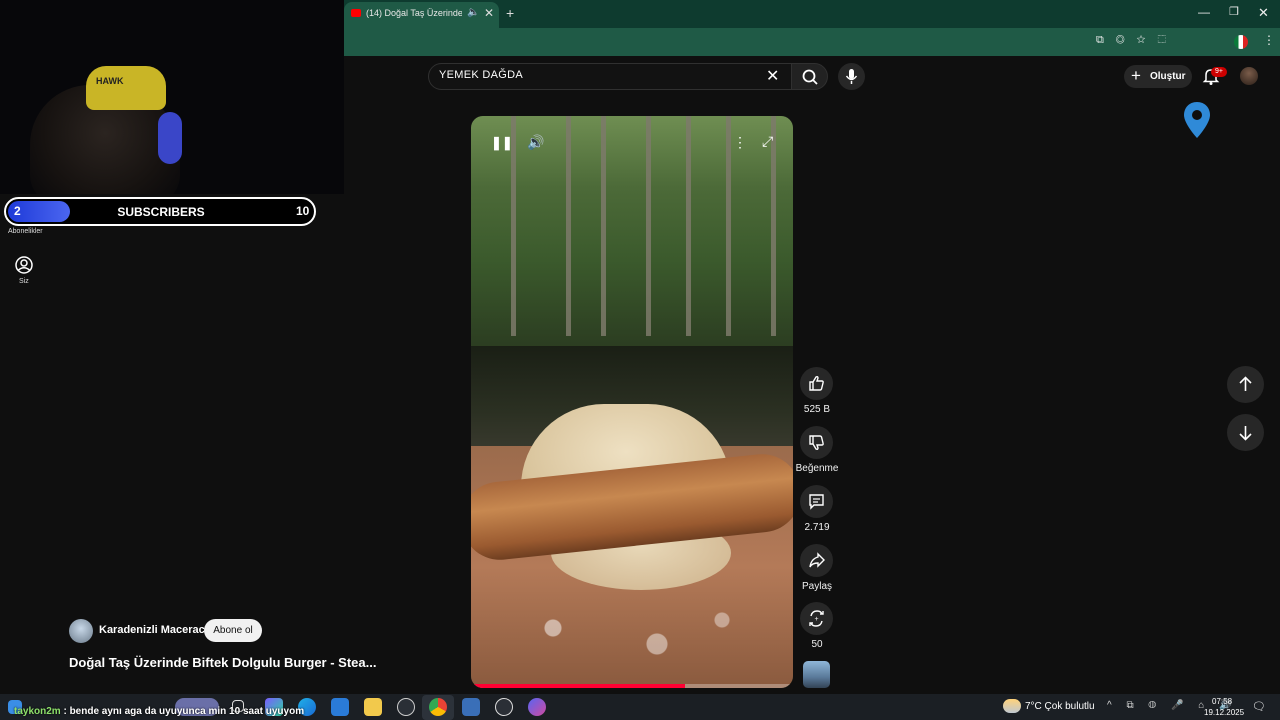 The image size is (1280, 720). Describe the element at coordinates (1263, 13) in the screenshot. I see `window-close-button: ✕` at that location.